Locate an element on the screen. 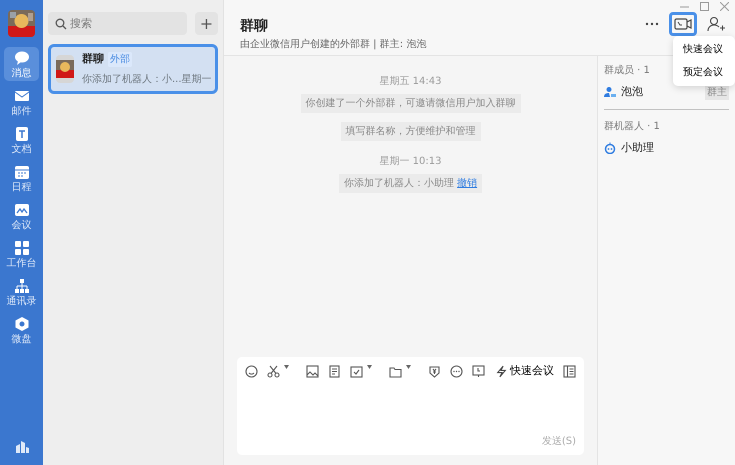 The image size is (735, 465). conversation-item: 群聊 外部 你添加了机器人：小...星期一 is located at coordinates (133, 69).